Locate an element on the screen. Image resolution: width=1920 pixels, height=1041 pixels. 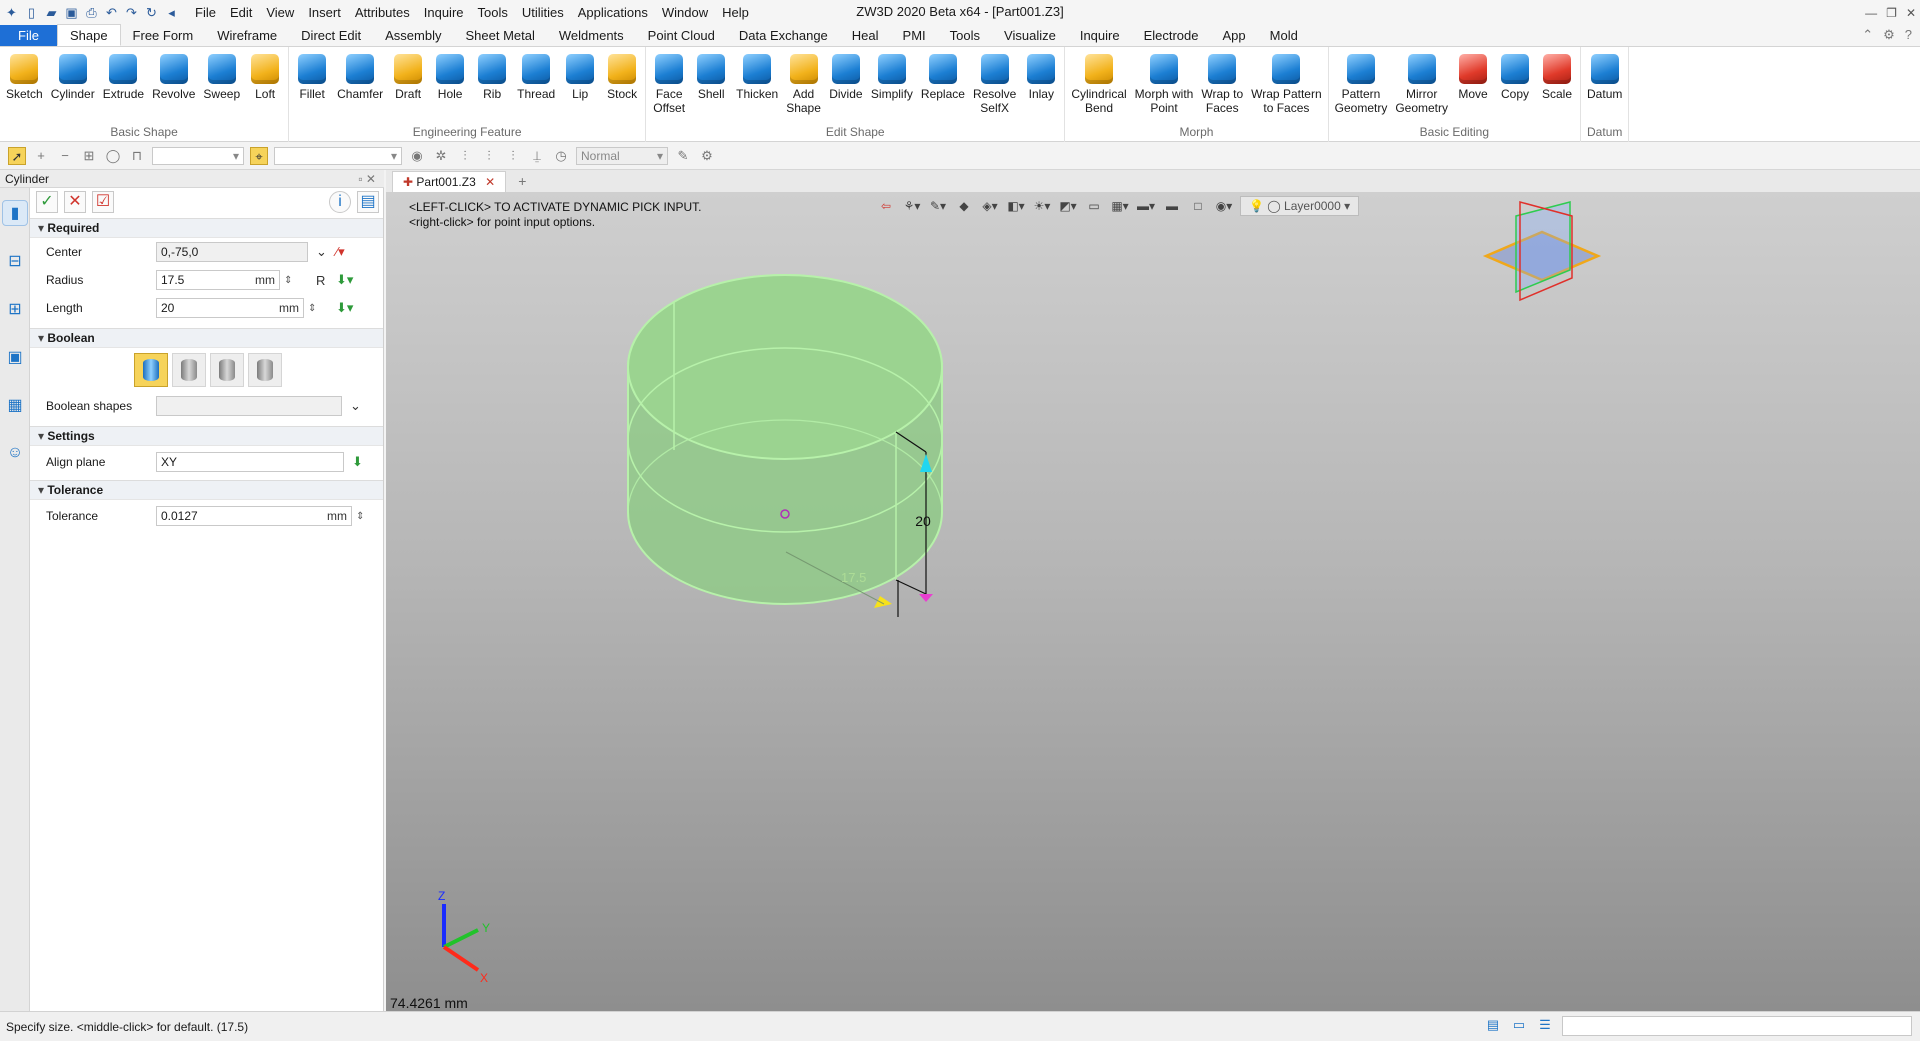
menu-view: View is located at coordinates (280, 12).